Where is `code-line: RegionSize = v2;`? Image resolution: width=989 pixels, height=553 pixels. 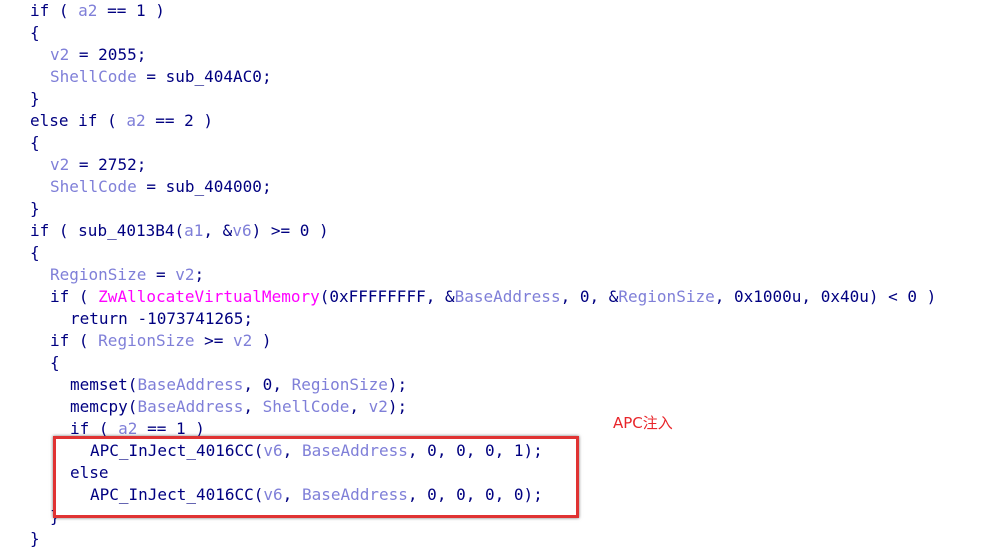 code-line: RegionSize = v2; is located at coordinates (127, 275).